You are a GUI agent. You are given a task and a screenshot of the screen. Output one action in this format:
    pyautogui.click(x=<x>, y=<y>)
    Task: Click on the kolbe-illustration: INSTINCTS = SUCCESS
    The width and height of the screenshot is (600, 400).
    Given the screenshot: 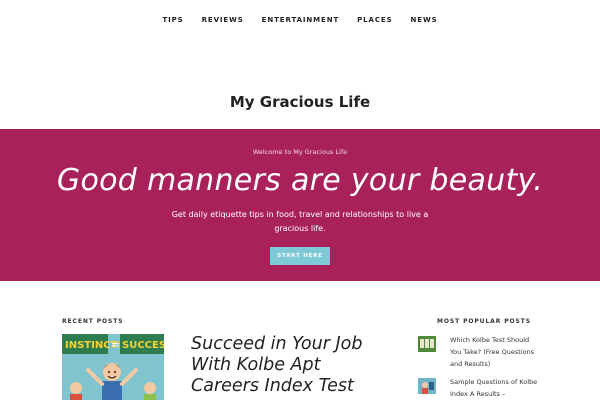 What is the action you would take?
    pyautogui.click(x=113, y=367)
    